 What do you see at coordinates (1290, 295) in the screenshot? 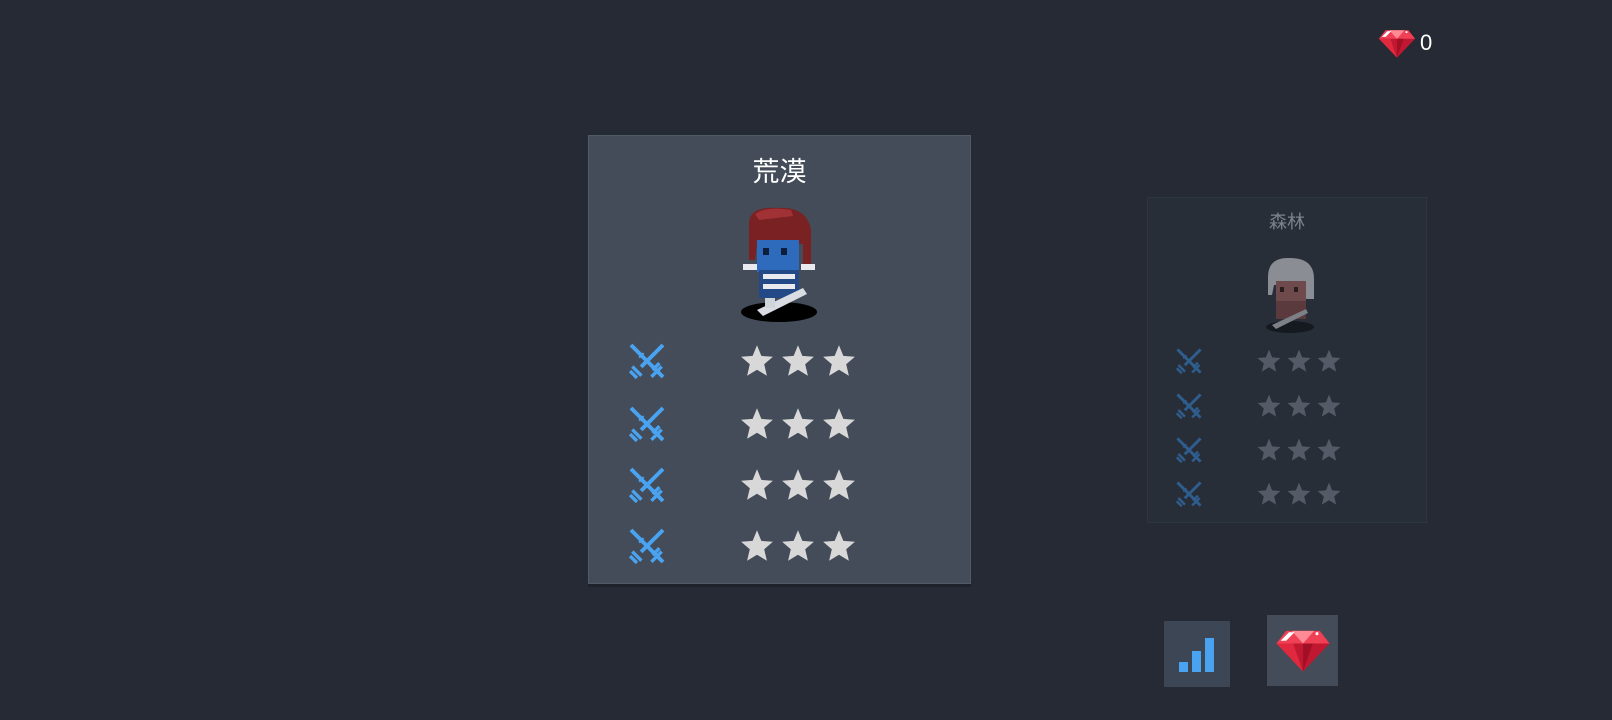
I see `white-haired-swordsman-icon` at bounding box center [1290, 295].